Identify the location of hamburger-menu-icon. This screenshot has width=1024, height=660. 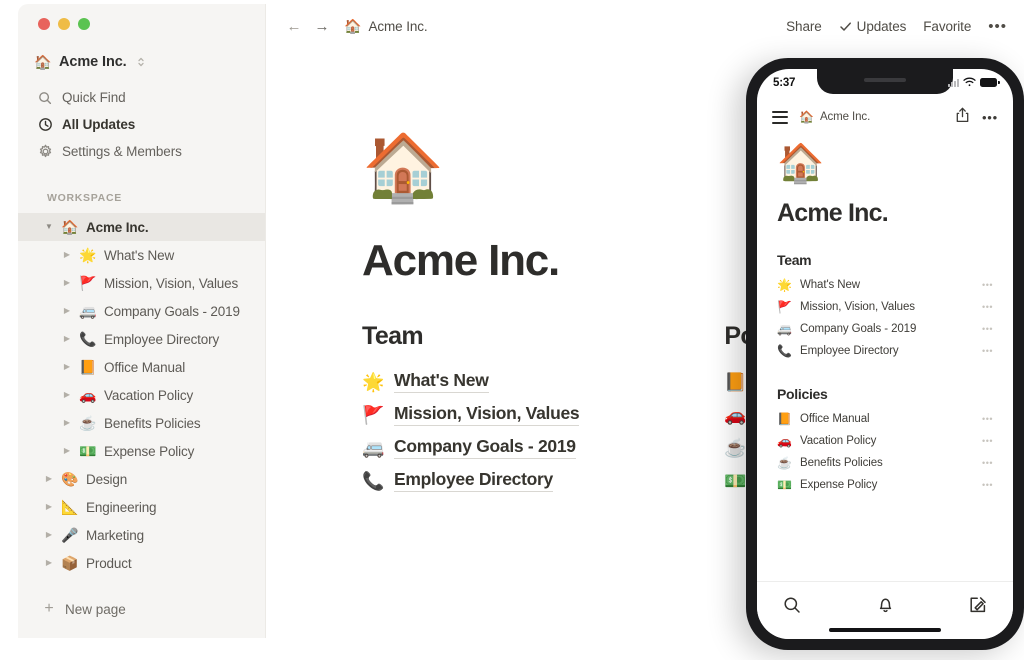
(780, 117).